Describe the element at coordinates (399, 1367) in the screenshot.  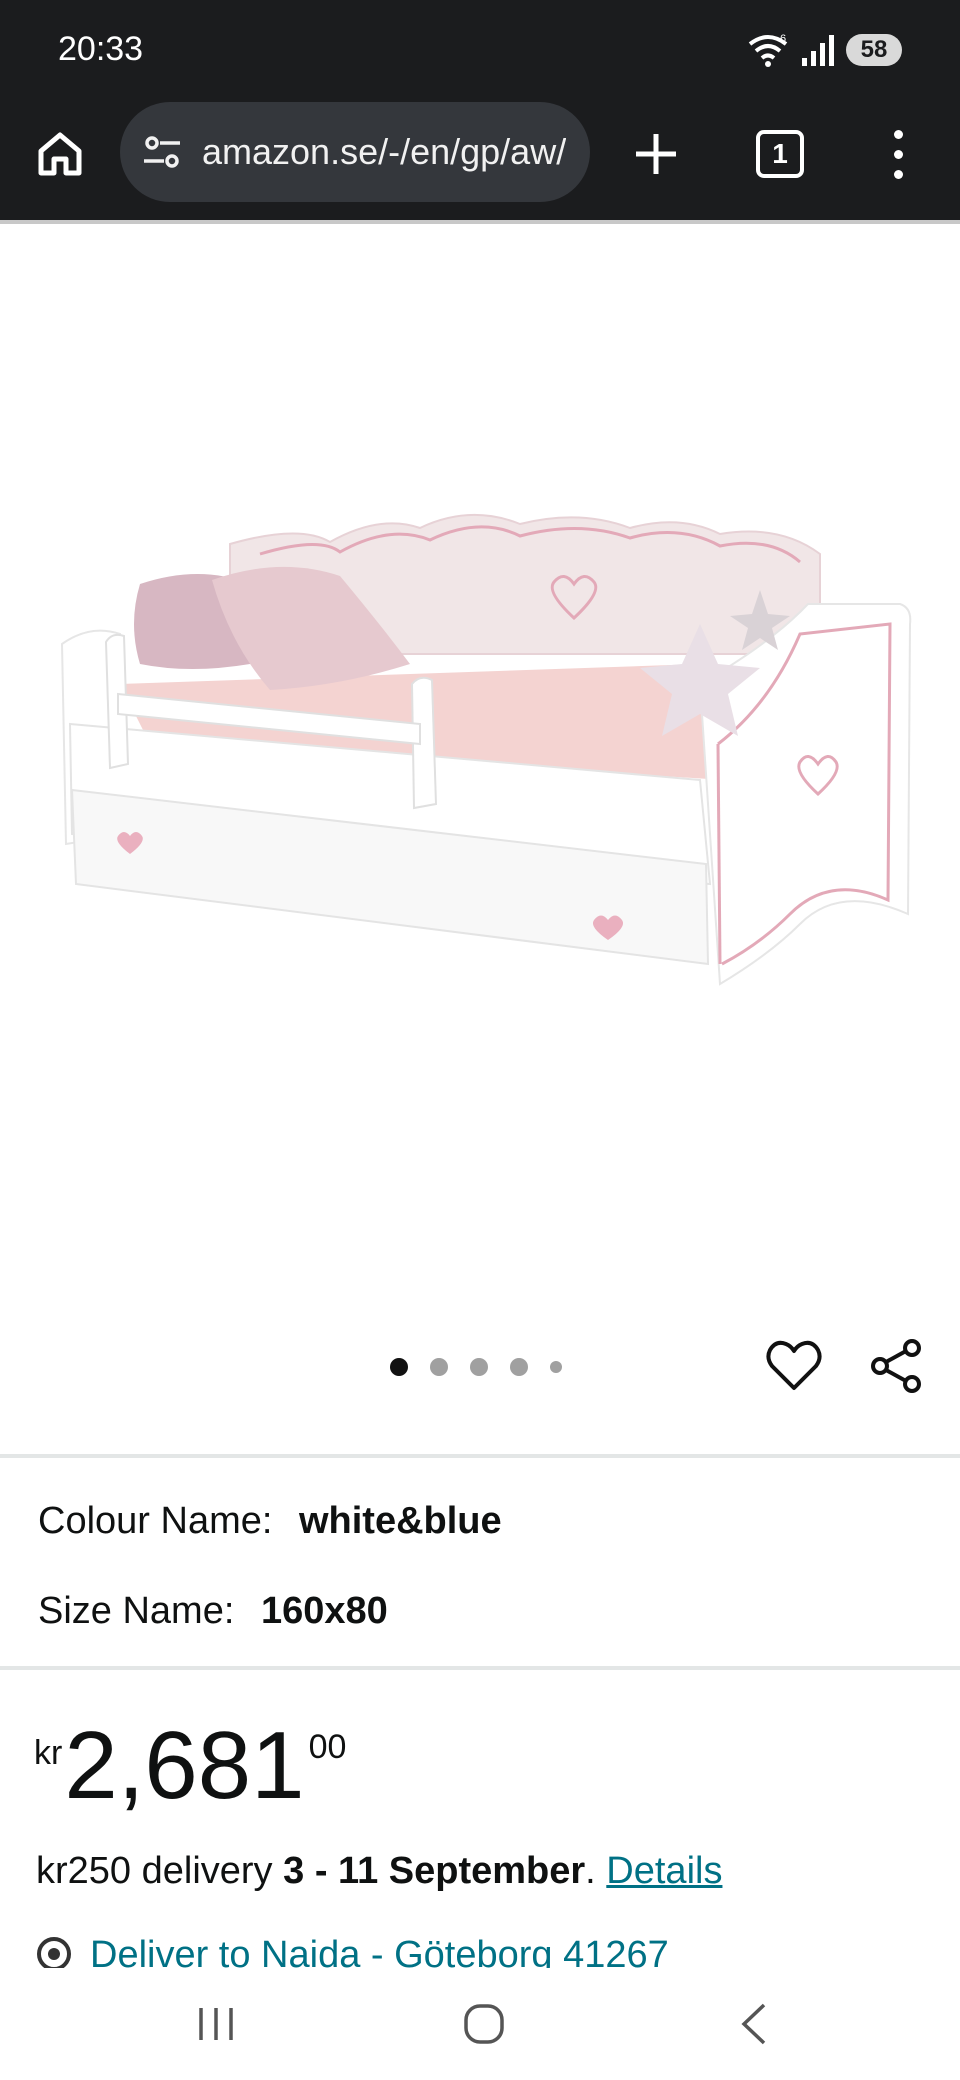
I see `carousel-dot-active` at that location.